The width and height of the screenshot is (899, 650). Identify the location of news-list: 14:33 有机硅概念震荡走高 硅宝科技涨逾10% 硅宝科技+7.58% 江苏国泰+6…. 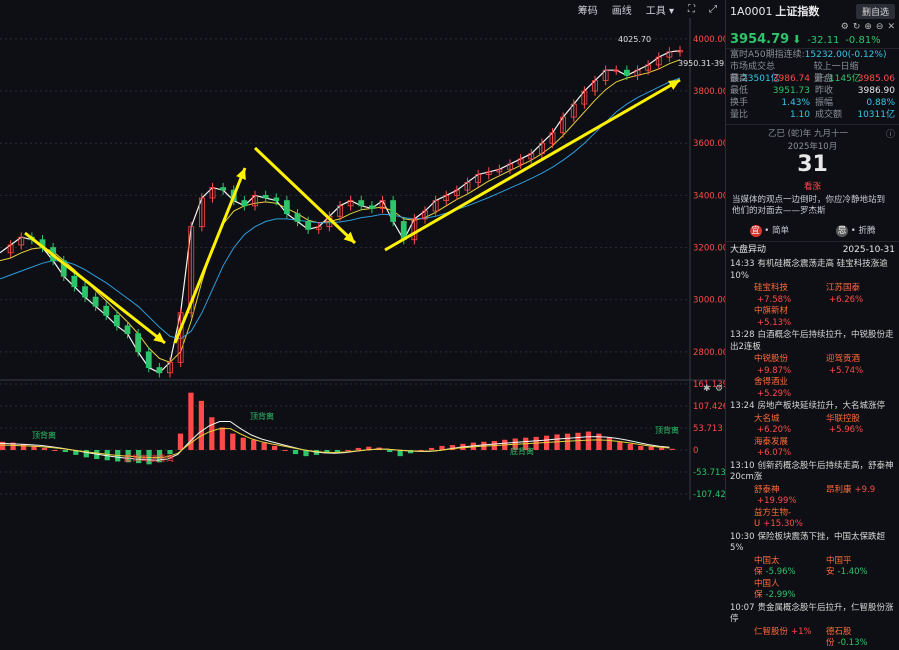
(812, 454).